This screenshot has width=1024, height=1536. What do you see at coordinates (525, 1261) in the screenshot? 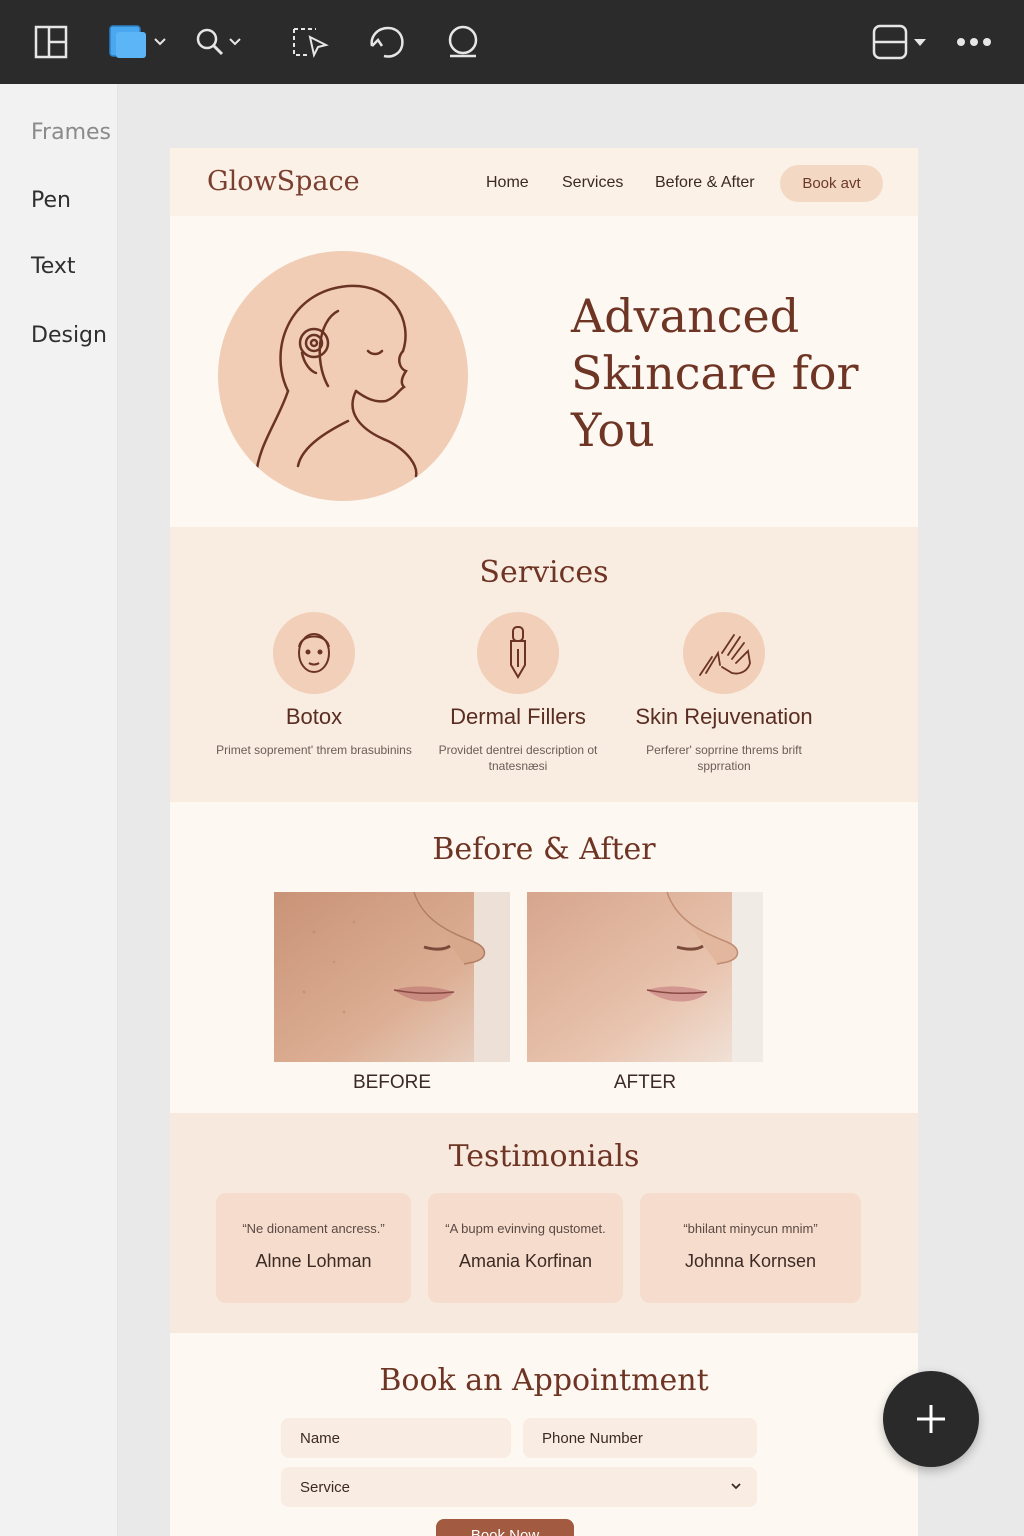
I see `testimonial-author: Amania Korfinan` at bounding box center [525, 1261].